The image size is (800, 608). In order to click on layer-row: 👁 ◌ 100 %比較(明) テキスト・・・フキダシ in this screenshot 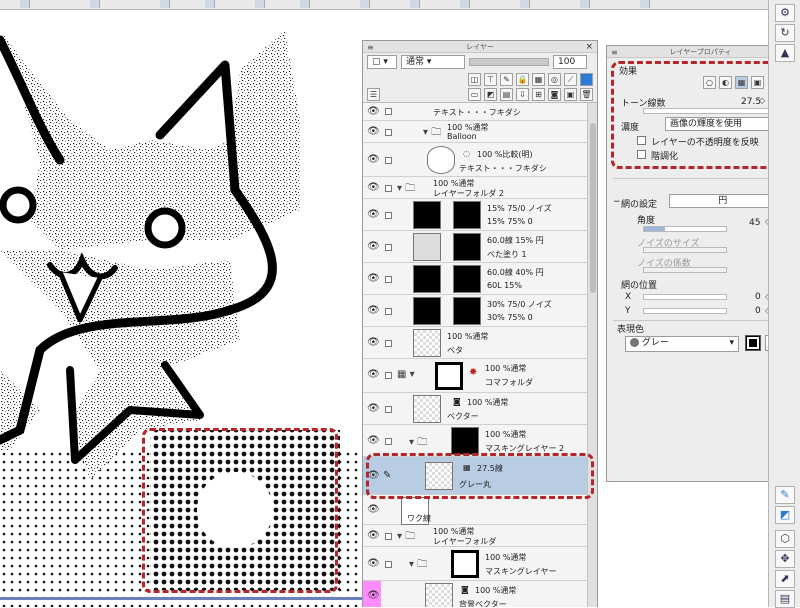, I will do `click(475, 160)`.